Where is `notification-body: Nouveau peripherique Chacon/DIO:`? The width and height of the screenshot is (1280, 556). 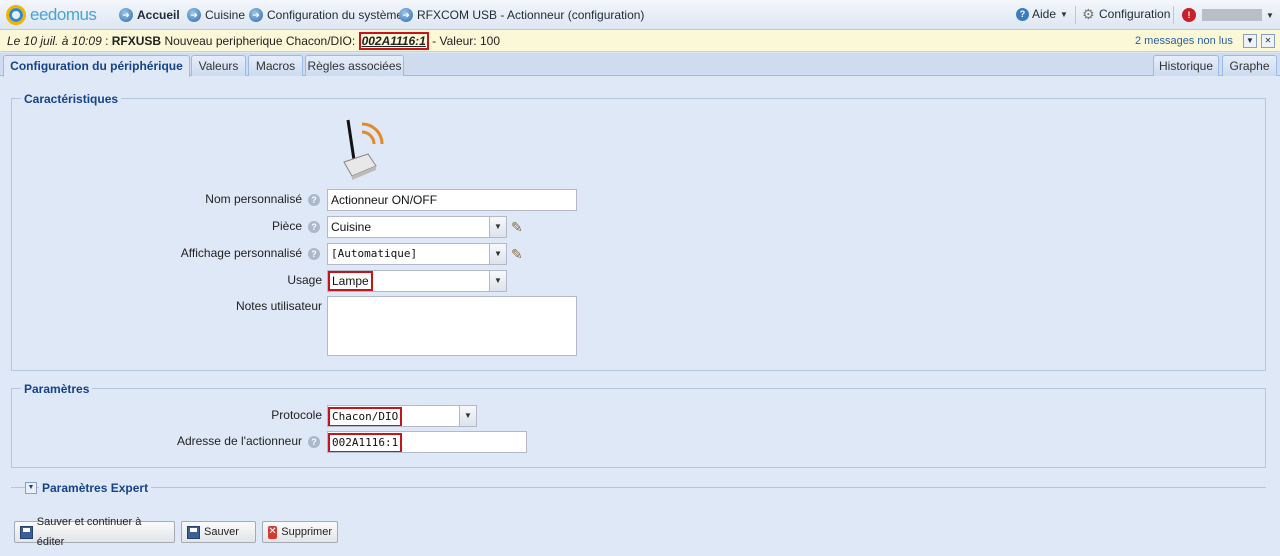 notification-body: Nouveau peripherique Chacon/DIO: is located at coordinates (260, 41).